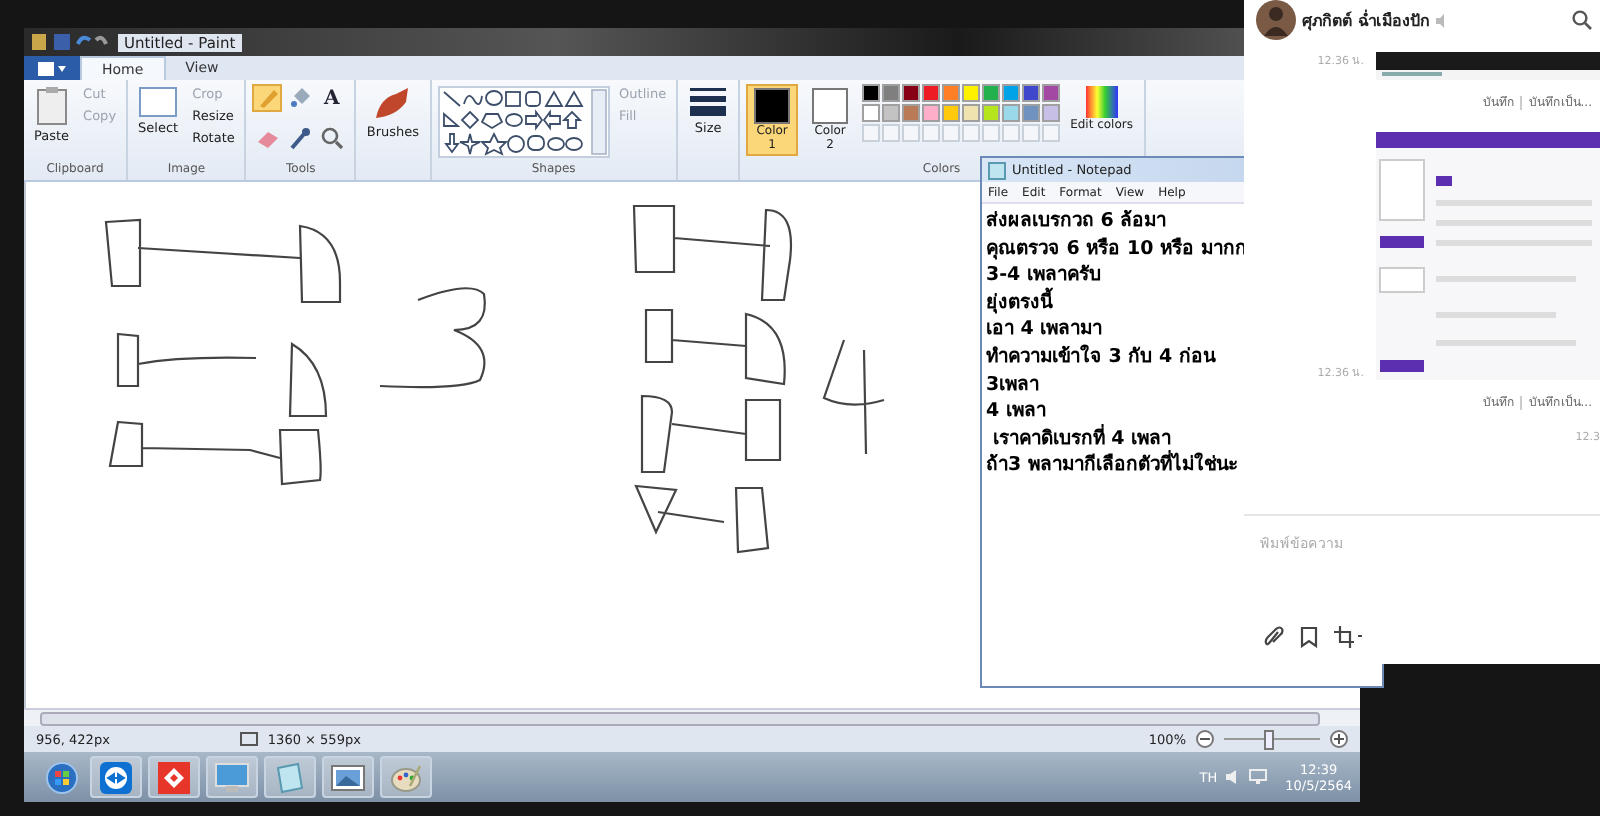 This screenshot has width=1600, height=816. I want to click on text-line: 3เพลา, so click(1013, 385).